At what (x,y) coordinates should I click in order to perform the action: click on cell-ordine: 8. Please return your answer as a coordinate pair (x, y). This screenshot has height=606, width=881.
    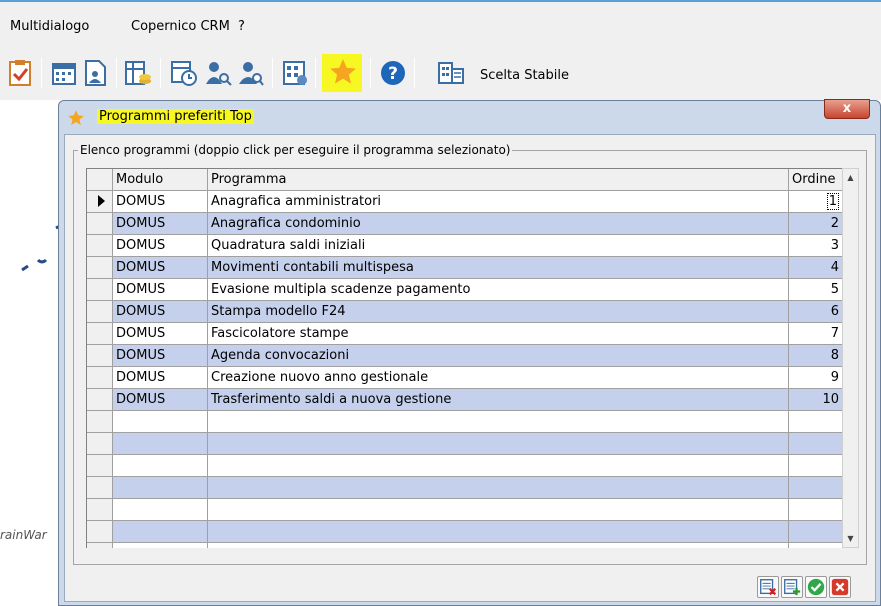
    Looking at the image, I should click on (815, 356).